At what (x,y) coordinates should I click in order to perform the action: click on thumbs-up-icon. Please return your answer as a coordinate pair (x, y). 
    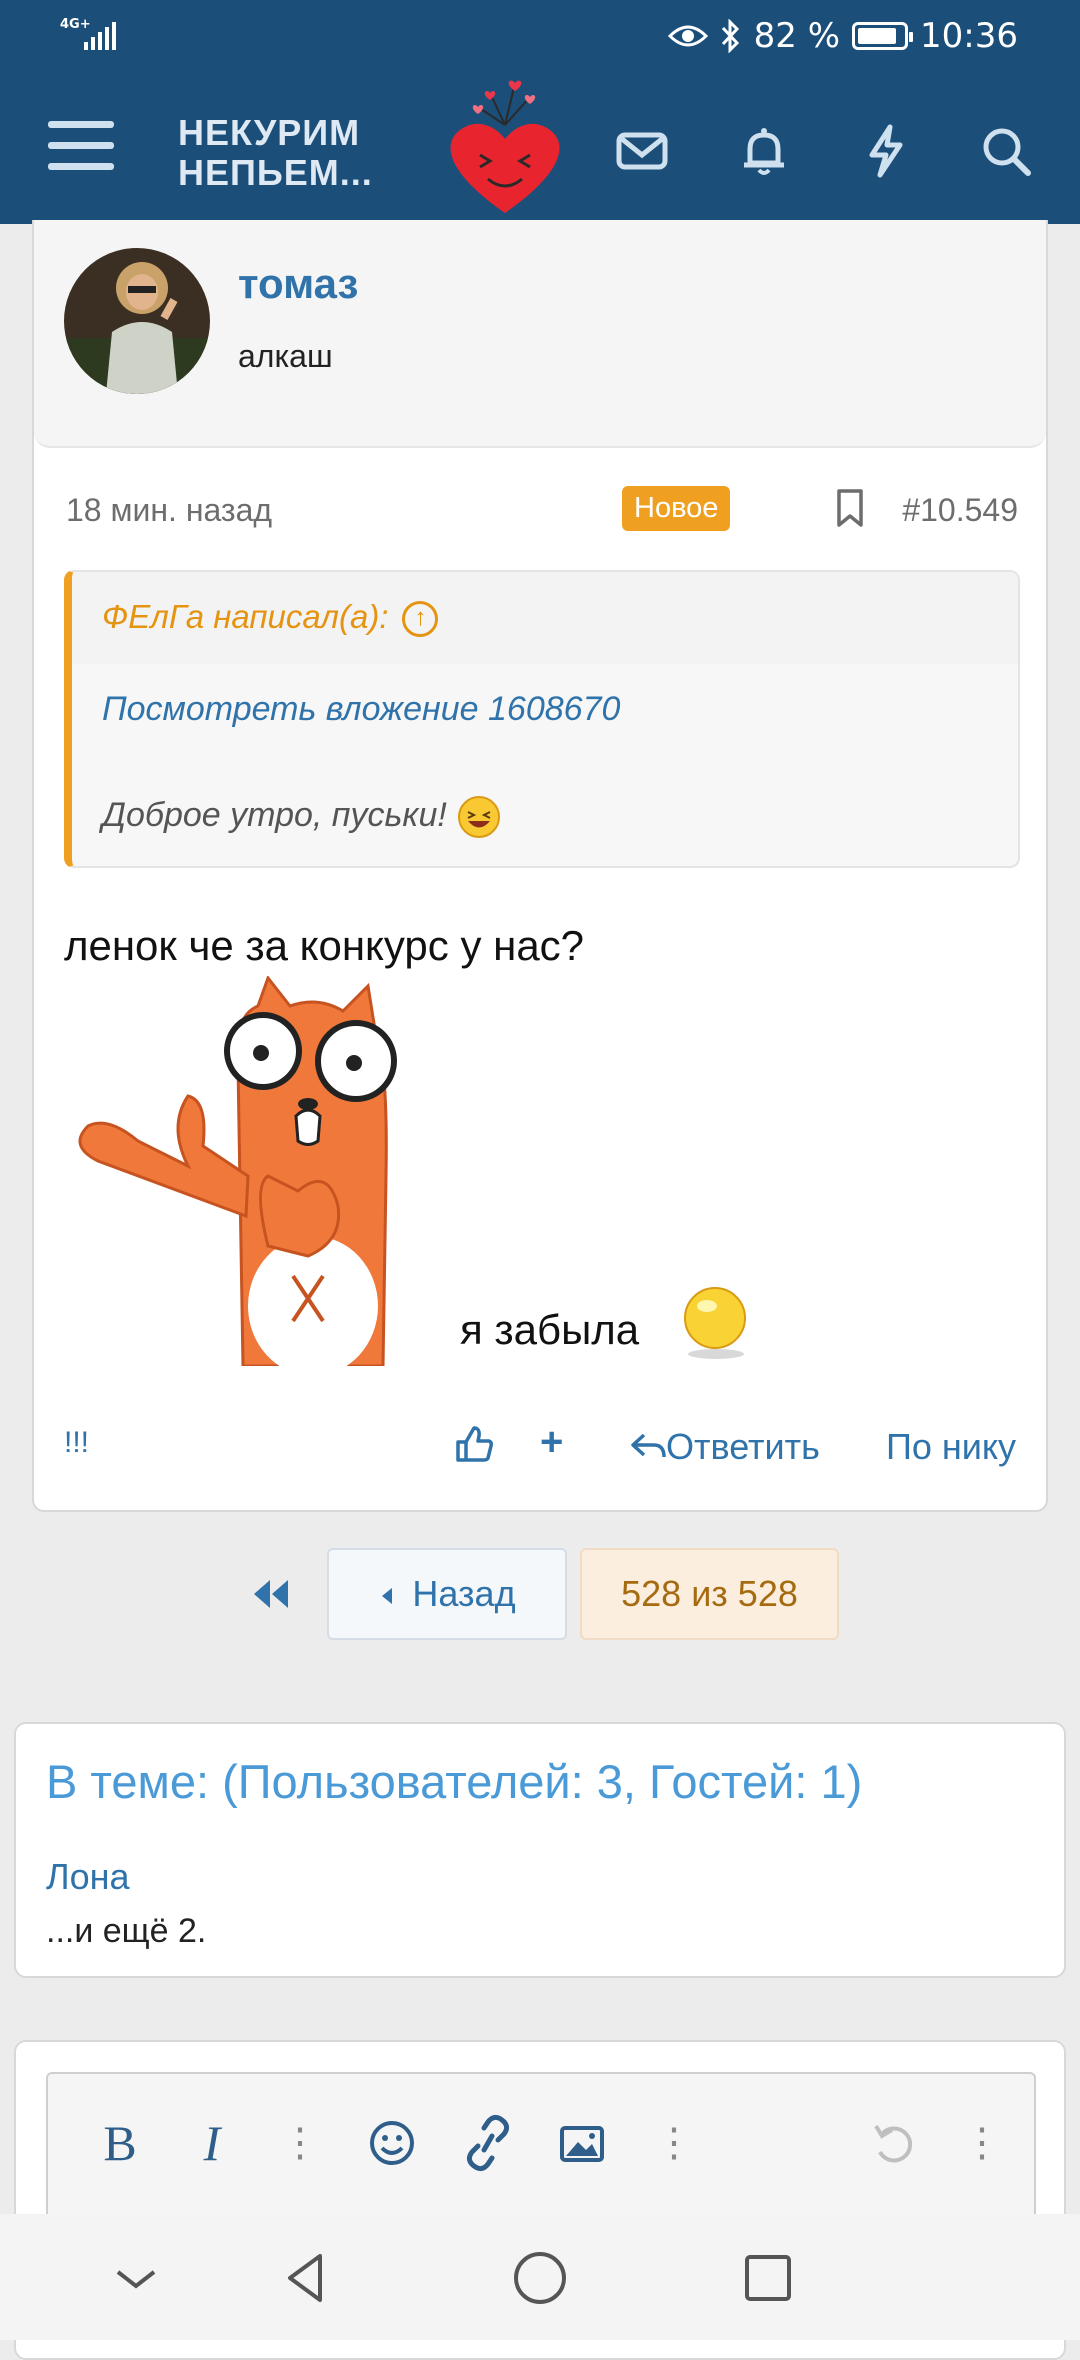
    Looking at the image, I should click on (474, 1444).